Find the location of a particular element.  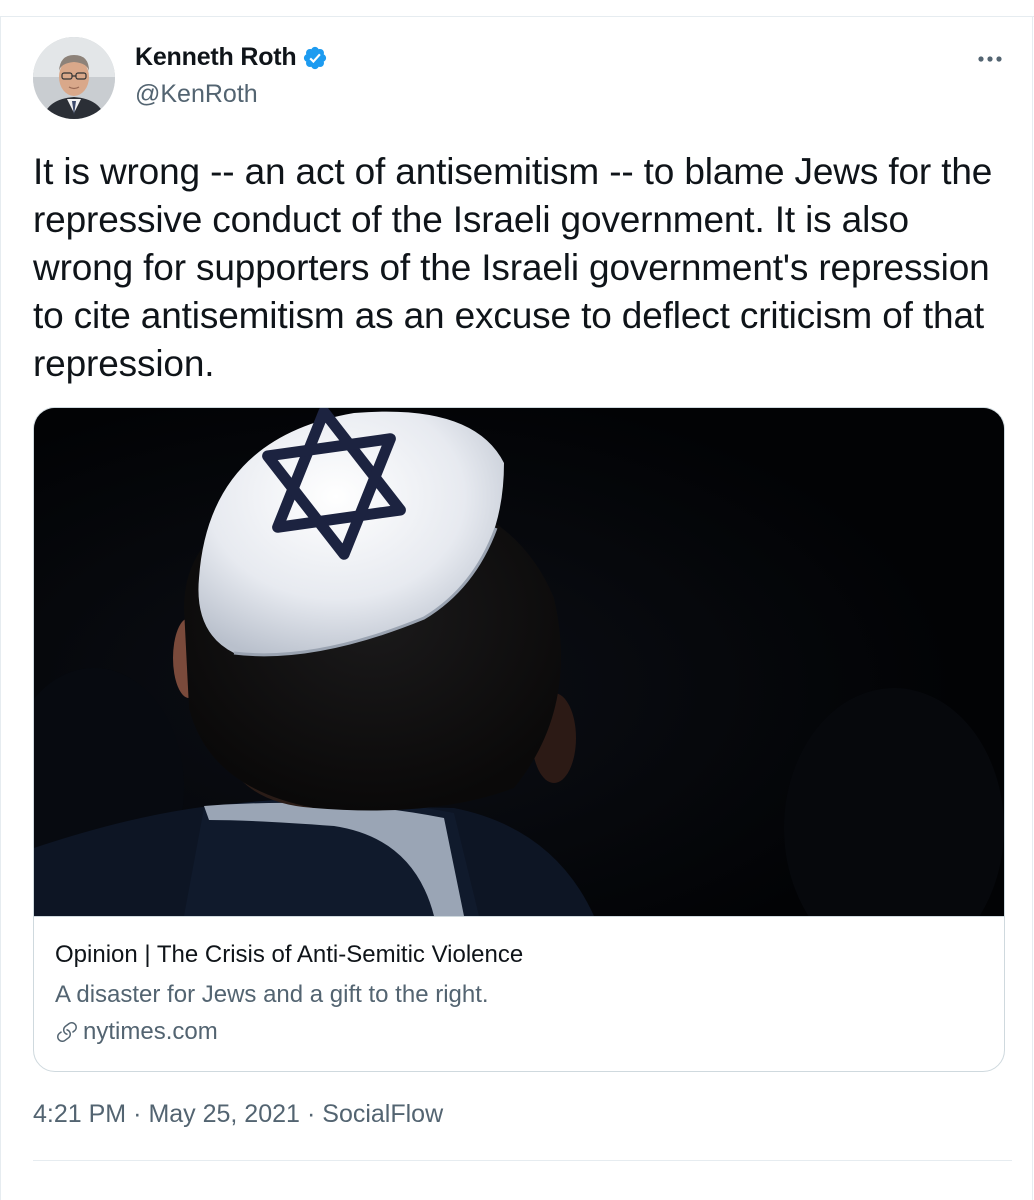

tweet-time: 4:21 PM is located at coordinates (79, 1114).